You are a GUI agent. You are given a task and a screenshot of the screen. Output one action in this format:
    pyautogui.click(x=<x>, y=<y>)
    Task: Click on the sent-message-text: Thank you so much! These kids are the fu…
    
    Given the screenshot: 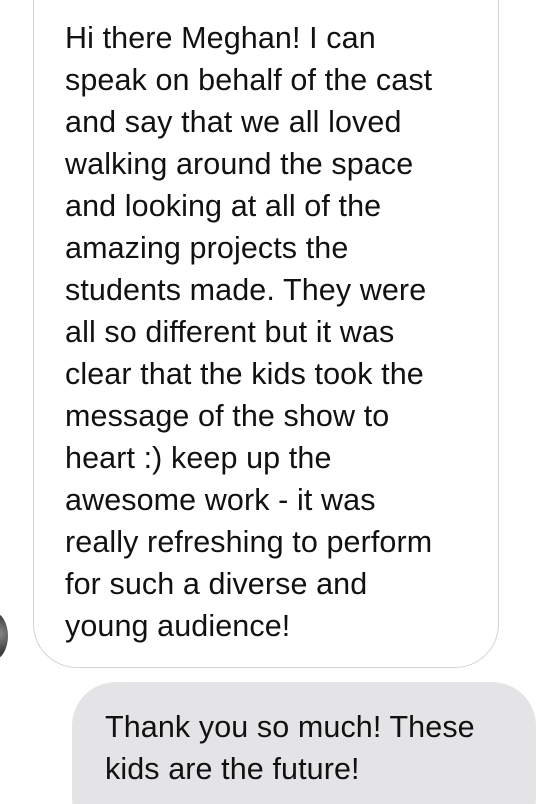 What is the action you would take?
    pyautogui.click(x=290, y=748)
    